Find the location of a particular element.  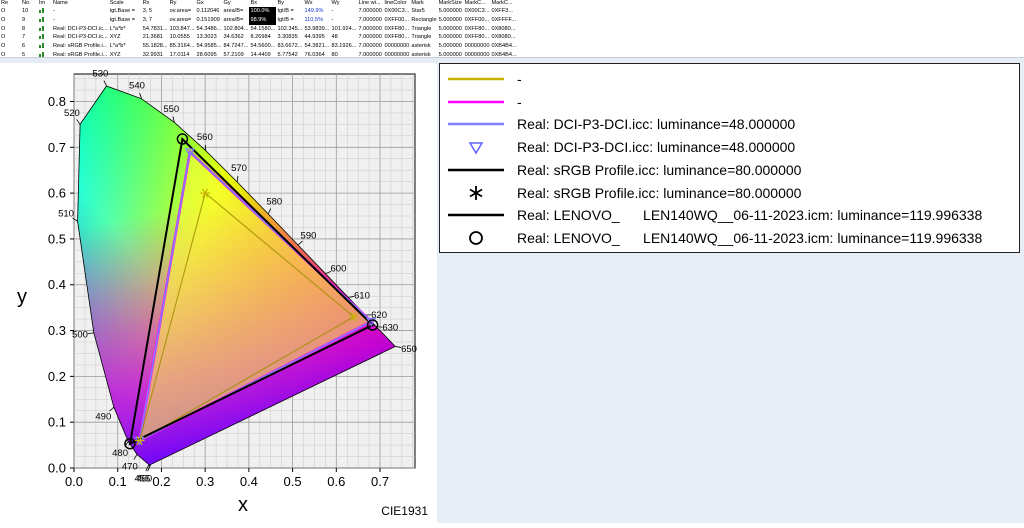

table-cell: 10.0555 is located at coordinates (182, 37).